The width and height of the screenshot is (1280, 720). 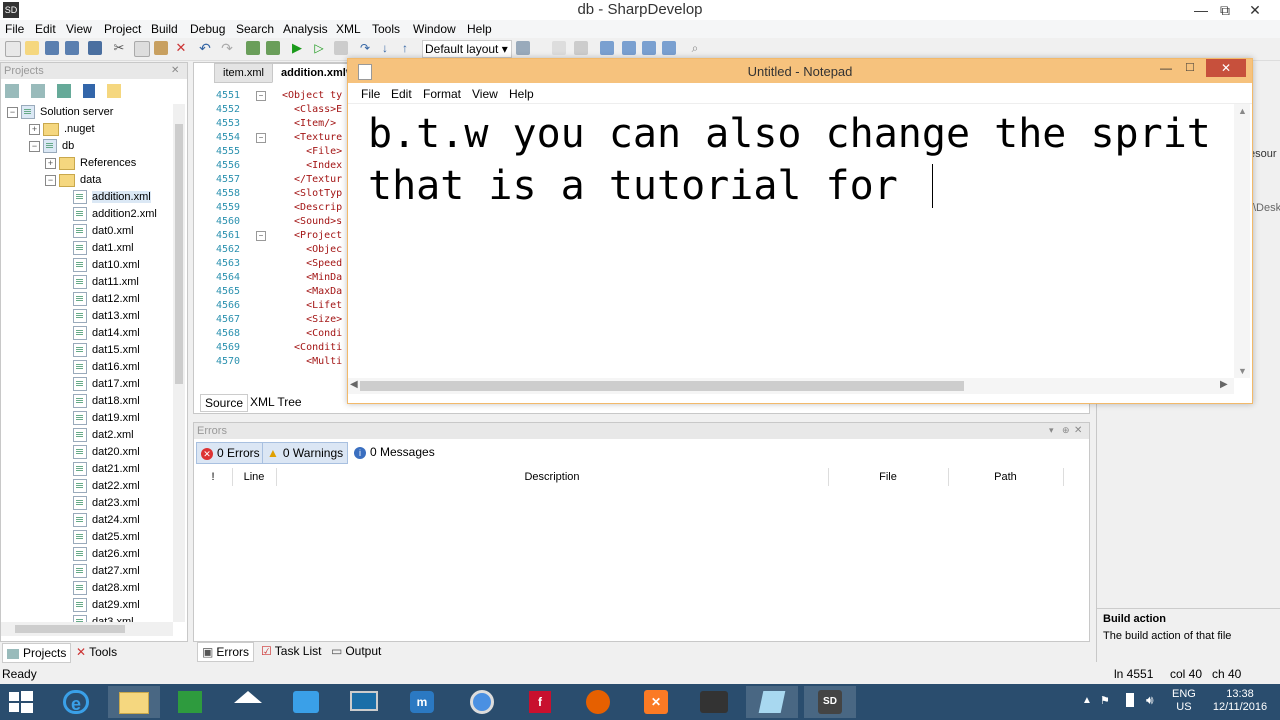 I want to click on bookmark-icon, so click(x=523, y=48).